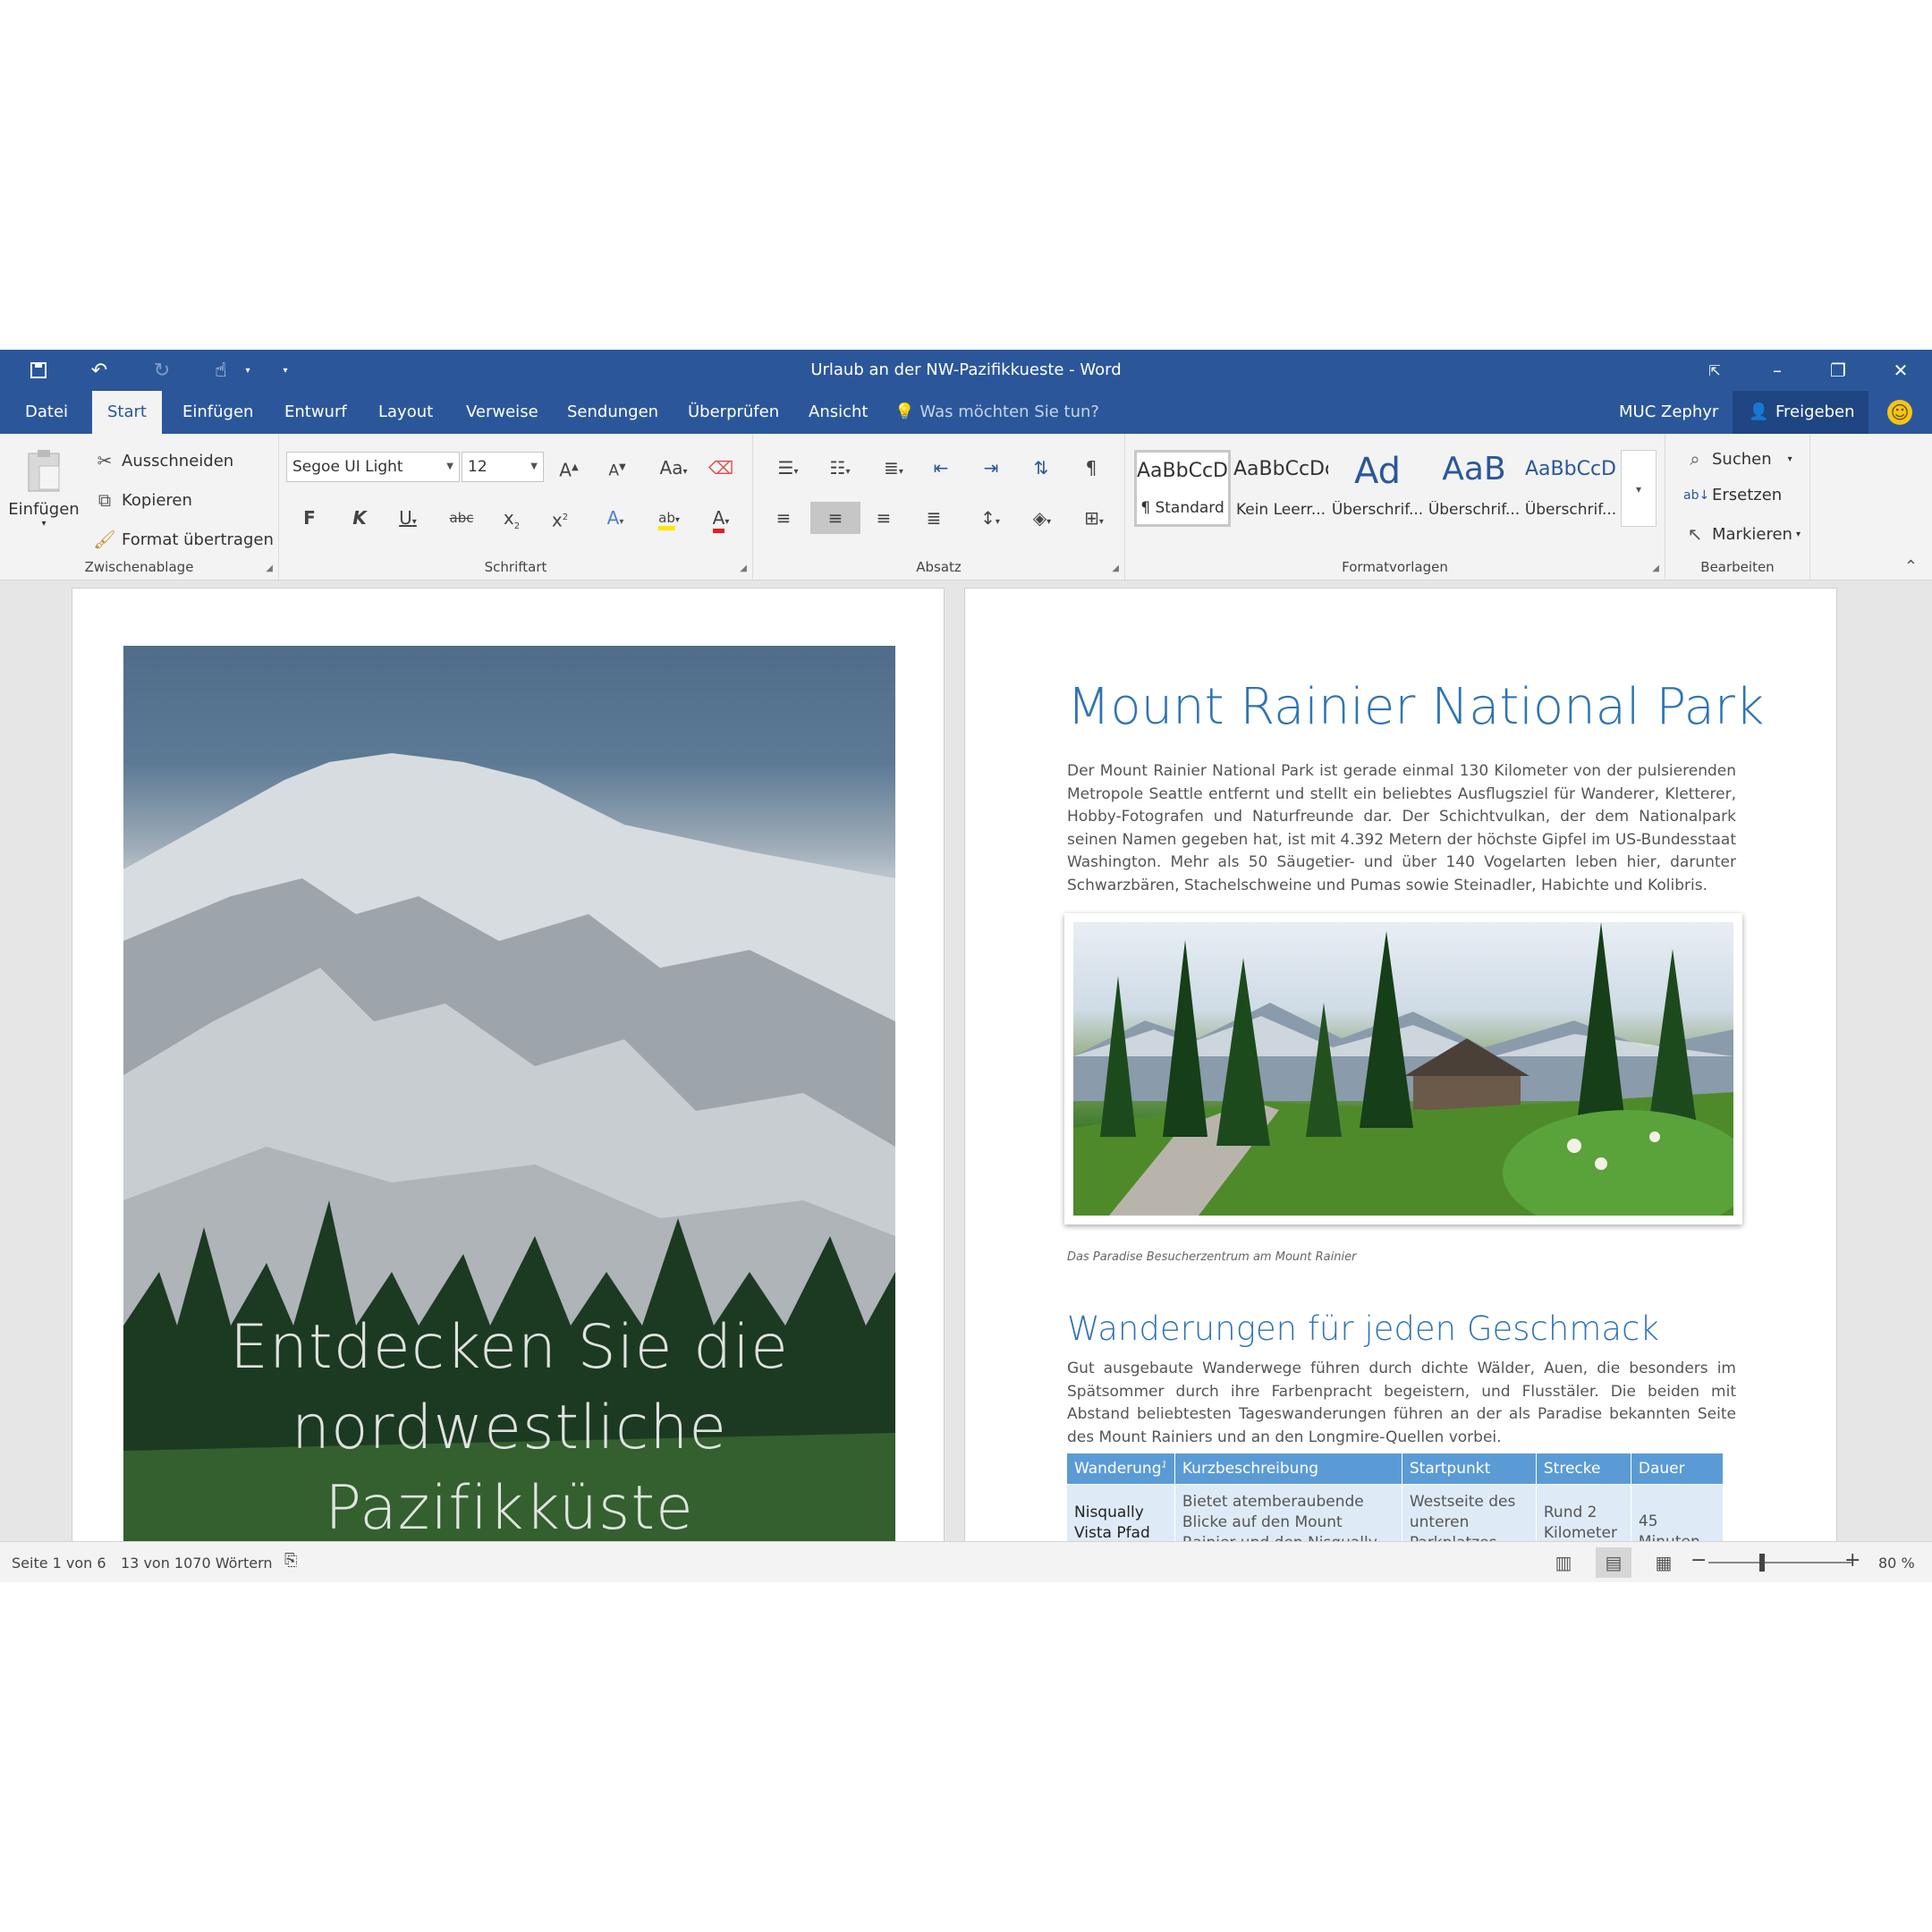 This screenshot has height=1932, width=1932. What do you see at coordinates (1118, 1468) in the screenshot?
I see `header-hike: Wanderung` at bounding box center [1118, 1468].